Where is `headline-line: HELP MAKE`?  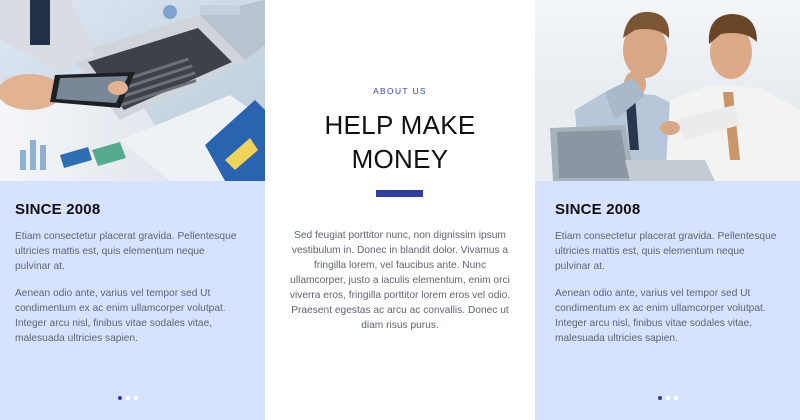 headline-line: HELP MAKE is located at coordinates (400, 125).